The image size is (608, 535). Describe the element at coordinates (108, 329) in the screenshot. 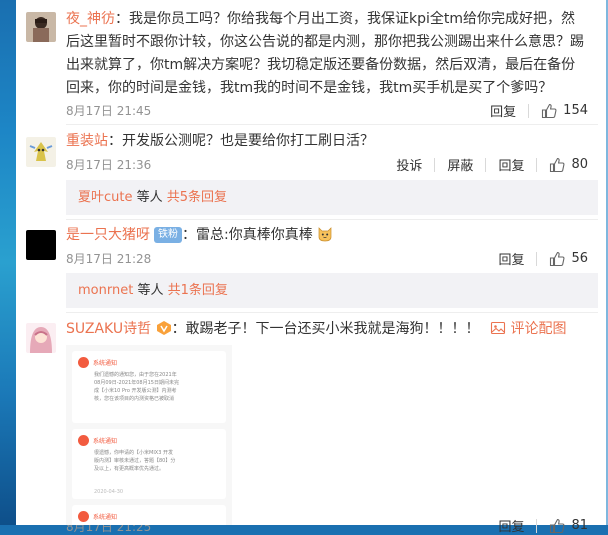

I see `username: SUZAKU诗哲` at that location.